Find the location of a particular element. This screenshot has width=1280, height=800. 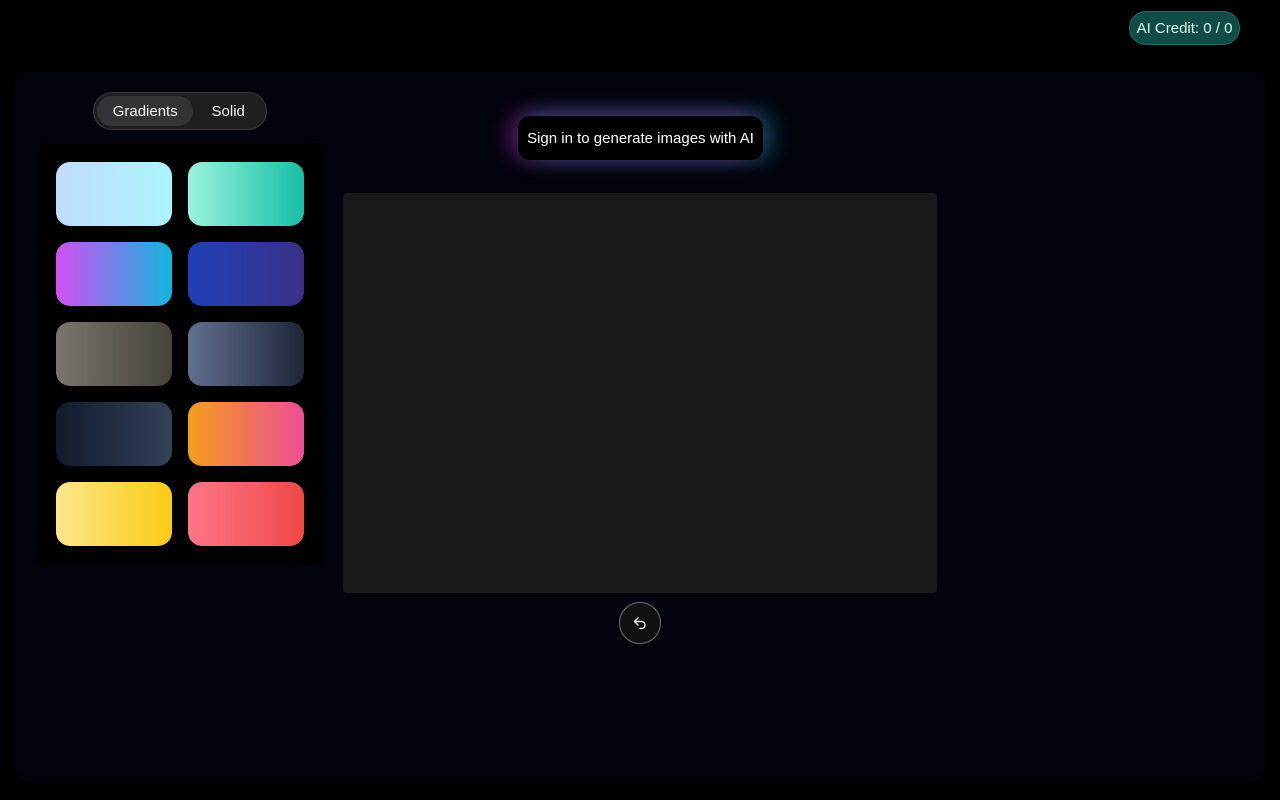

tab-solid: Solid is located at coordinates (228, 111).